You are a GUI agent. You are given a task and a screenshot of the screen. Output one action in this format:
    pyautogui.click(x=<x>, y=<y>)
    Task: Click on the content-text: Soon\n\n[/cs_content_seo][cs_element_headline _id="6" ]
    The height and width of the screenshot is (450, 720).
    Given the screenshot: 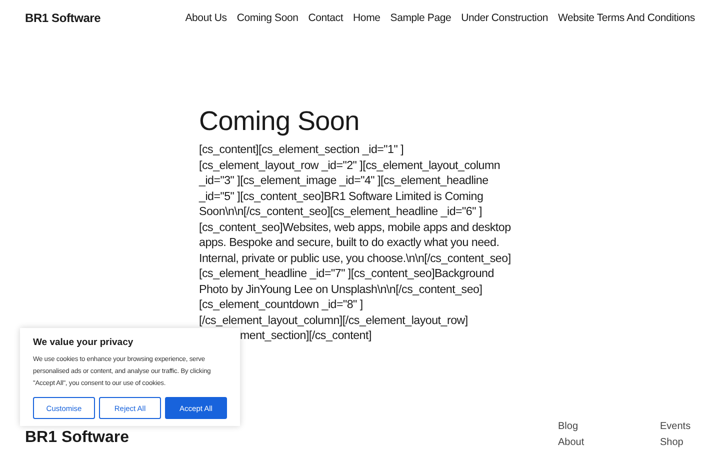 What is the action you would take?
    pyautogui.click(x=341, y=212)
    